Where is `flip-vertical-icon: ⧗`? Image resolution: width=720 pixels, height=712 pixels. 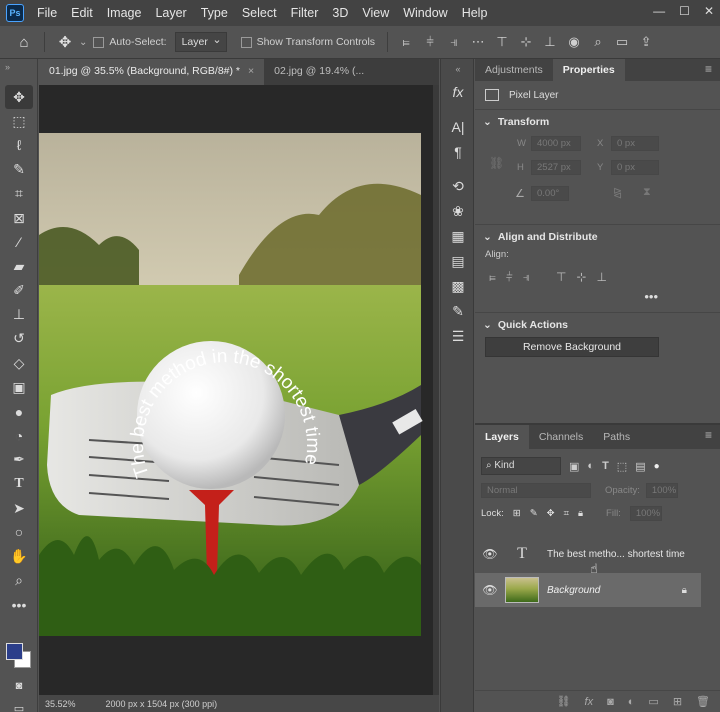 flip-vertical-icon: ⧗ is located at coordinates (647, 192).